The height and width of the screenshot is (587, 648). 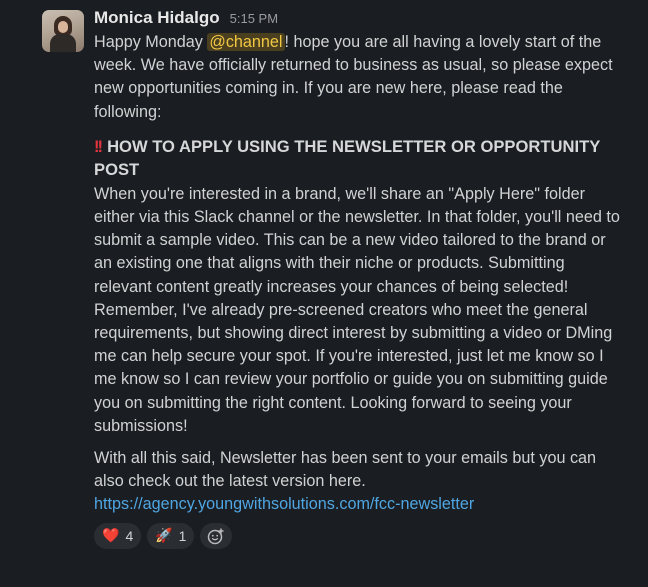 I want to click on reaction-rocket: 🚀 1, so click(x=171, y=535).